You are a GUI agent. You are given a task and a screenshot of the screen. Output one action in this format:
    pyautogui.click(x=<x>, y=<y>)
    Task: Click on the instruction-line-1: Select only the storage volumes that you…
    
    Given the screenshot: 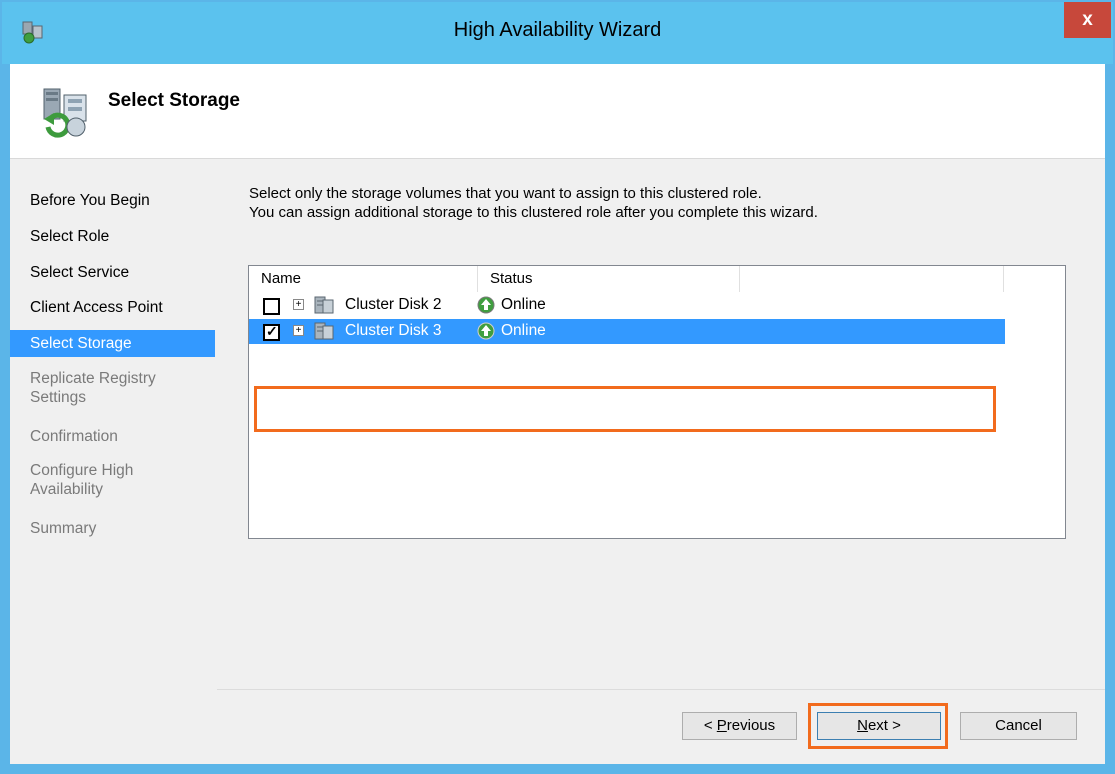 What is the action you would take?
    pyautogui.click(x=505, y=193)
    